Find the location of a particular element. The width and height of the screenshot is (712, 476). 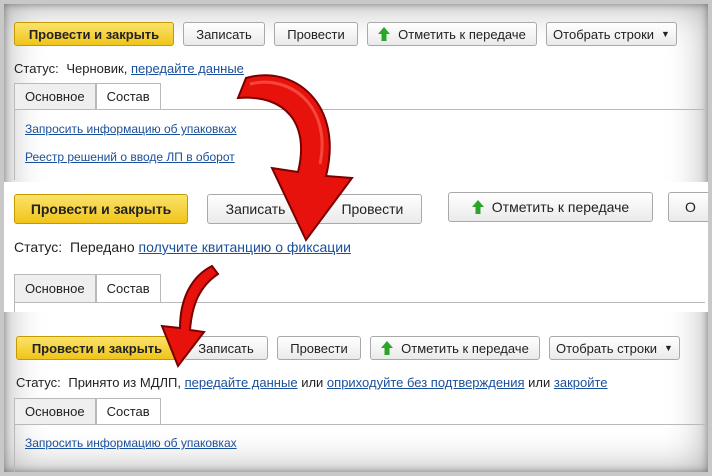

registry-decisions-link: Реестр решений о вводе ЛП в оборот is located at coordinates (130, 157).